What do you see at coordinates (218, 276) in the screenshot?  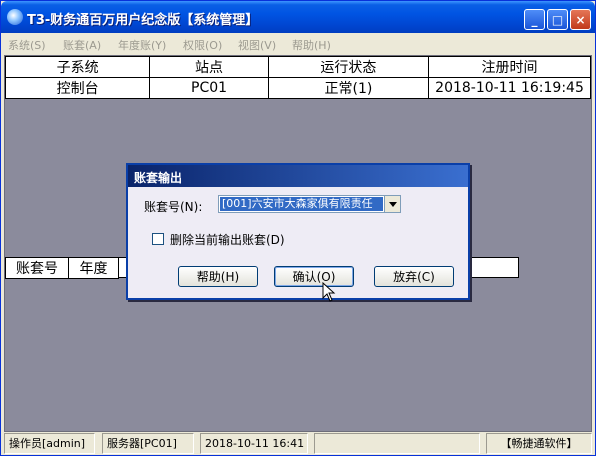 I see `help-button: 帮助(H)` at bounding box center [218, 276].